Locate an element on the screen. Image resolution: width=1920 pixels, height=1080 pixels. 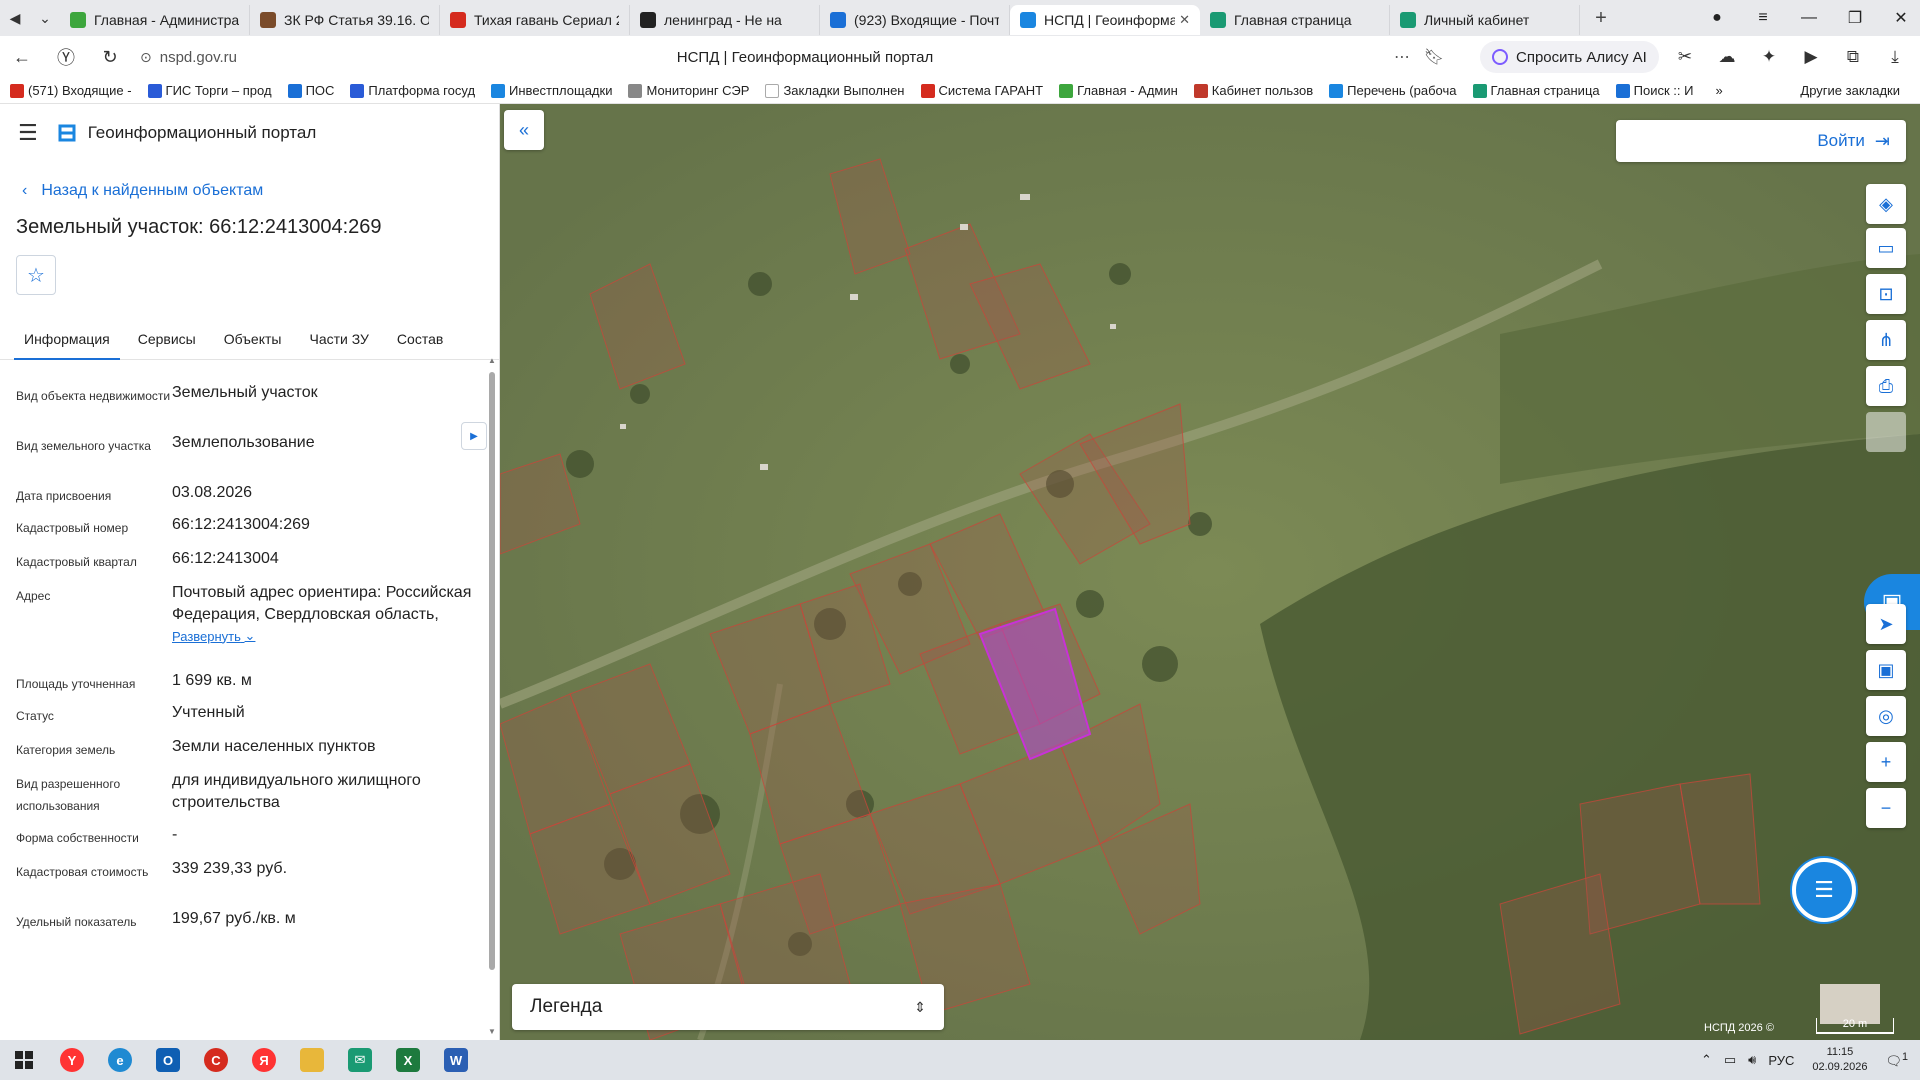
notifications-count: 1 is located at coordinates (1904, 1056).